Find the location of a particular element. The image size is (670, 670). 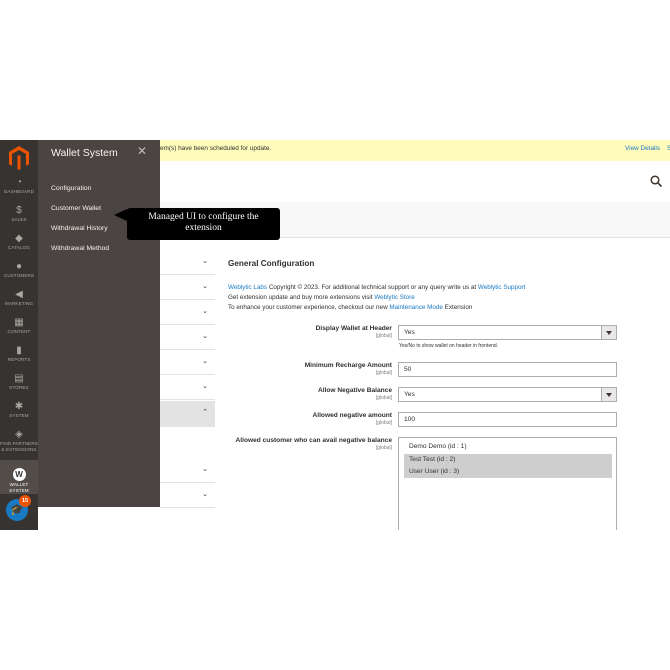

allowed-negative-amount-input: 100 is located at coordinates (507, 419).